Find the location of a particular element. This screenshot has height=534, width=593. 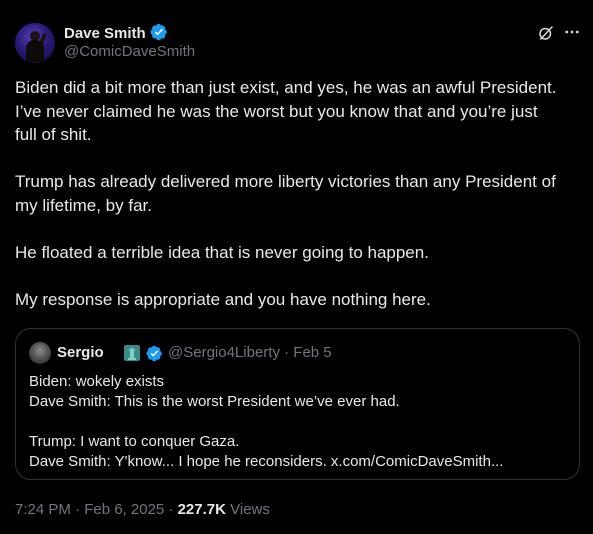

views-count: 227.7K is located at coordinates (201, 509).